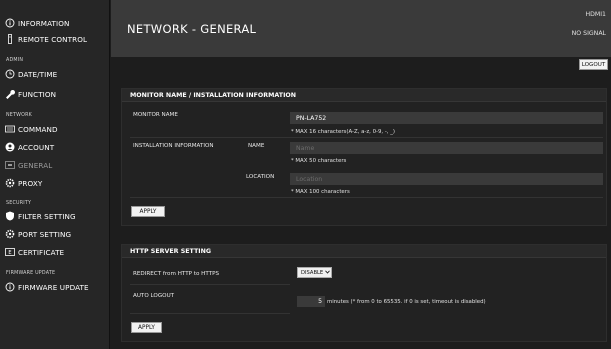 This screenshot has height=349, width=611. Describe the element at coordinates (10, 39) in the screenshot. I see `remote-icon` at that location.